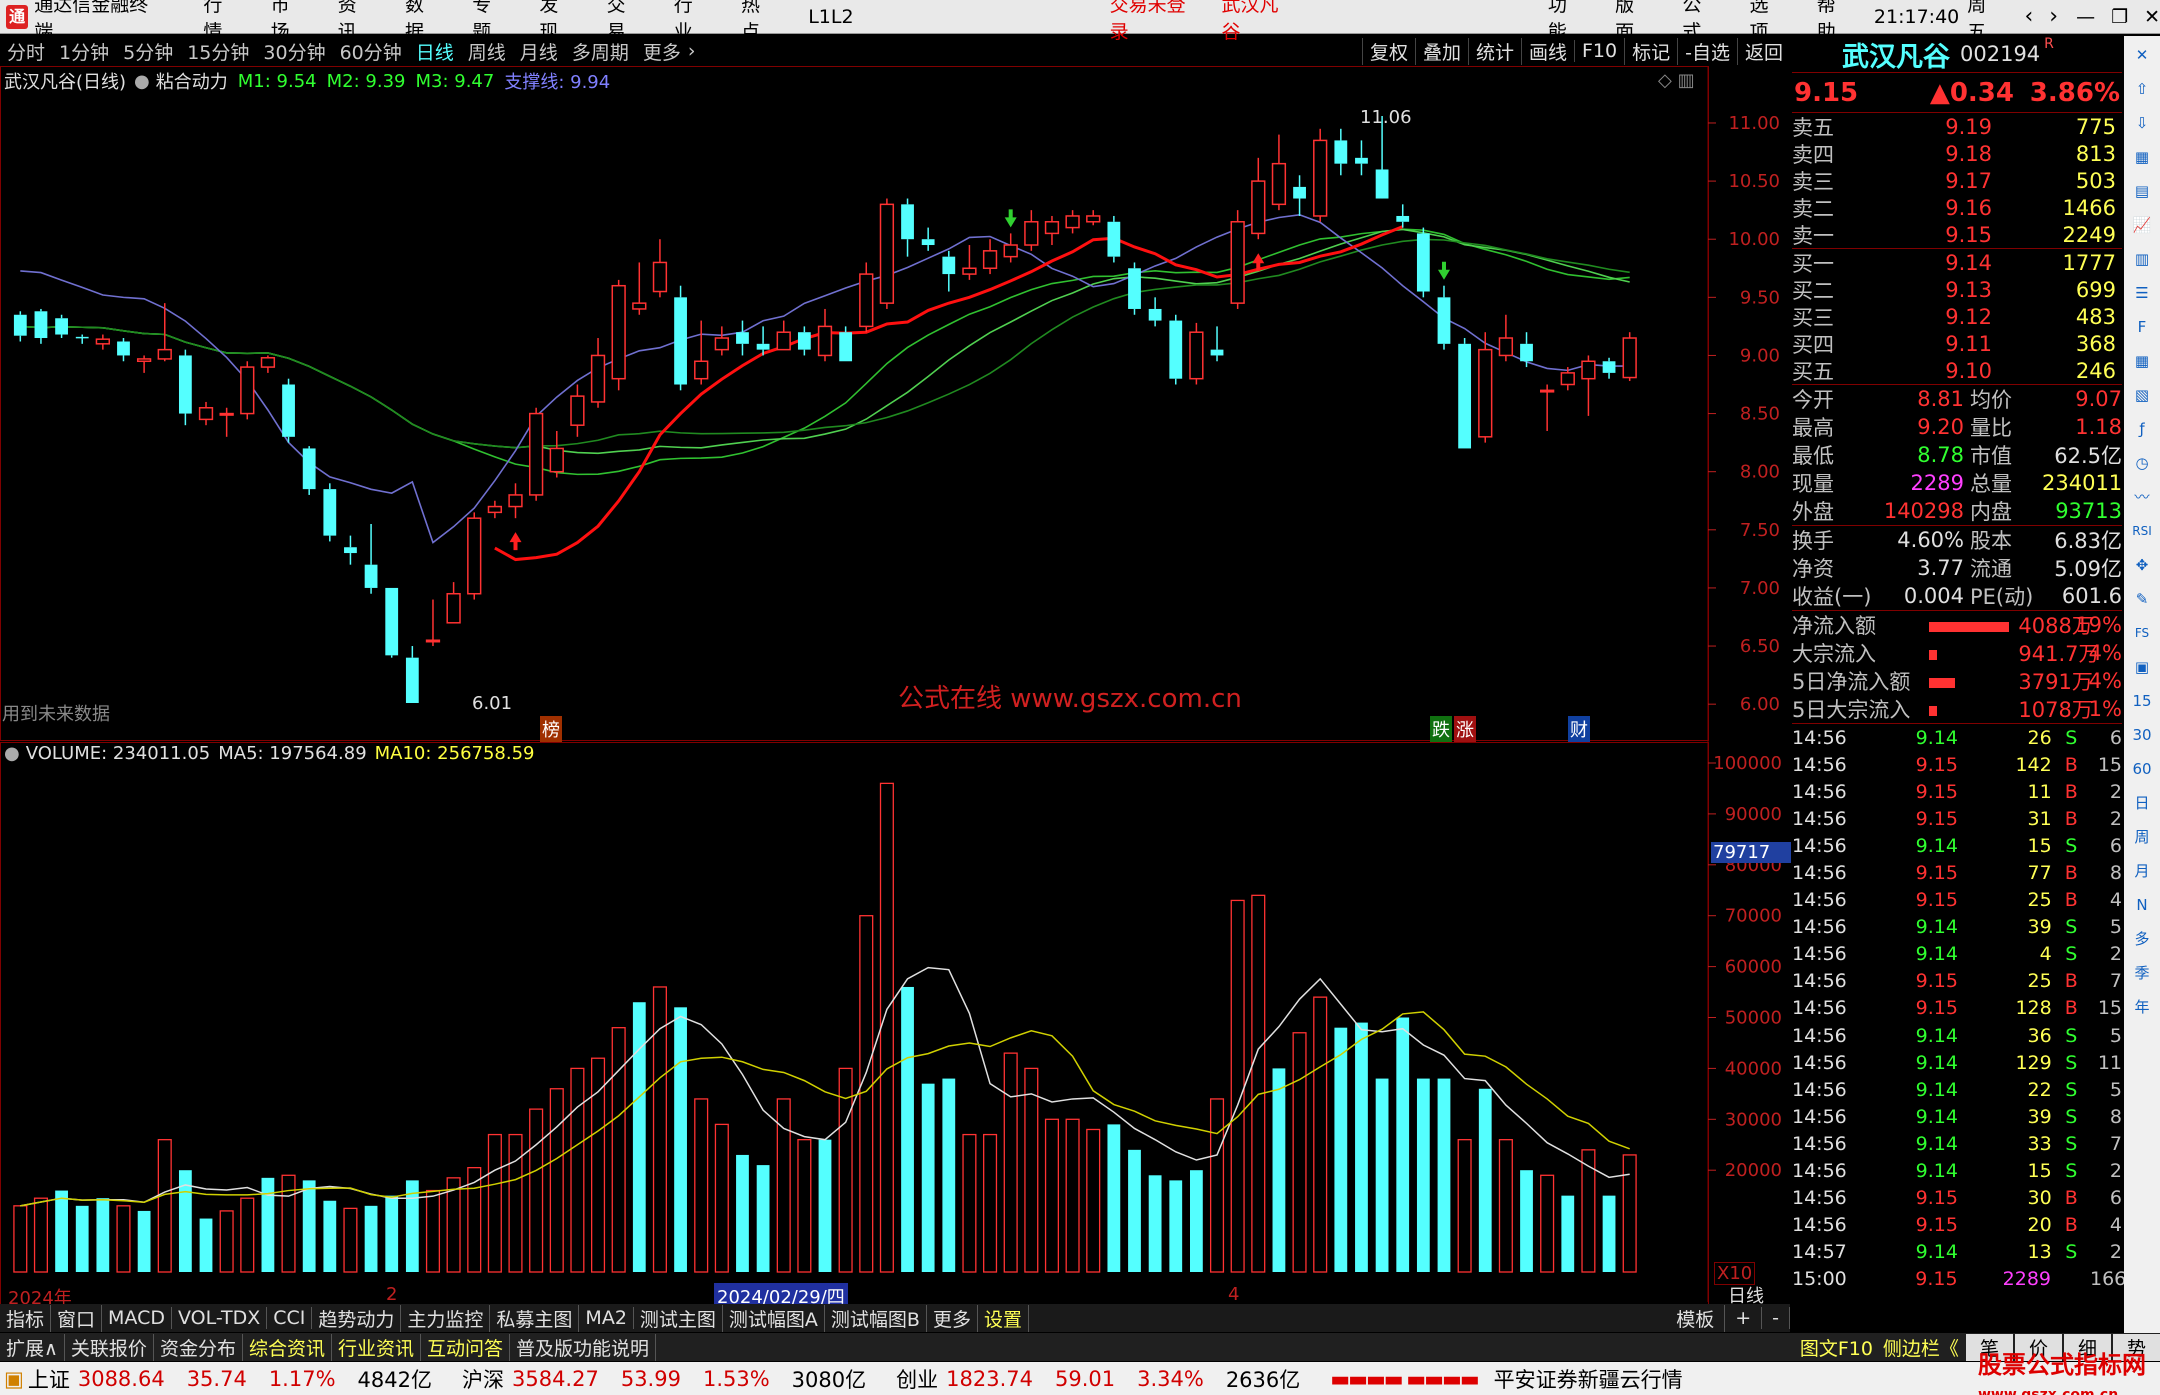  What do you see at coordinates (583, 1347) in the screenshot?
I see `ext-tab: 普及版功能说明` at bounding box center [583, 1347].